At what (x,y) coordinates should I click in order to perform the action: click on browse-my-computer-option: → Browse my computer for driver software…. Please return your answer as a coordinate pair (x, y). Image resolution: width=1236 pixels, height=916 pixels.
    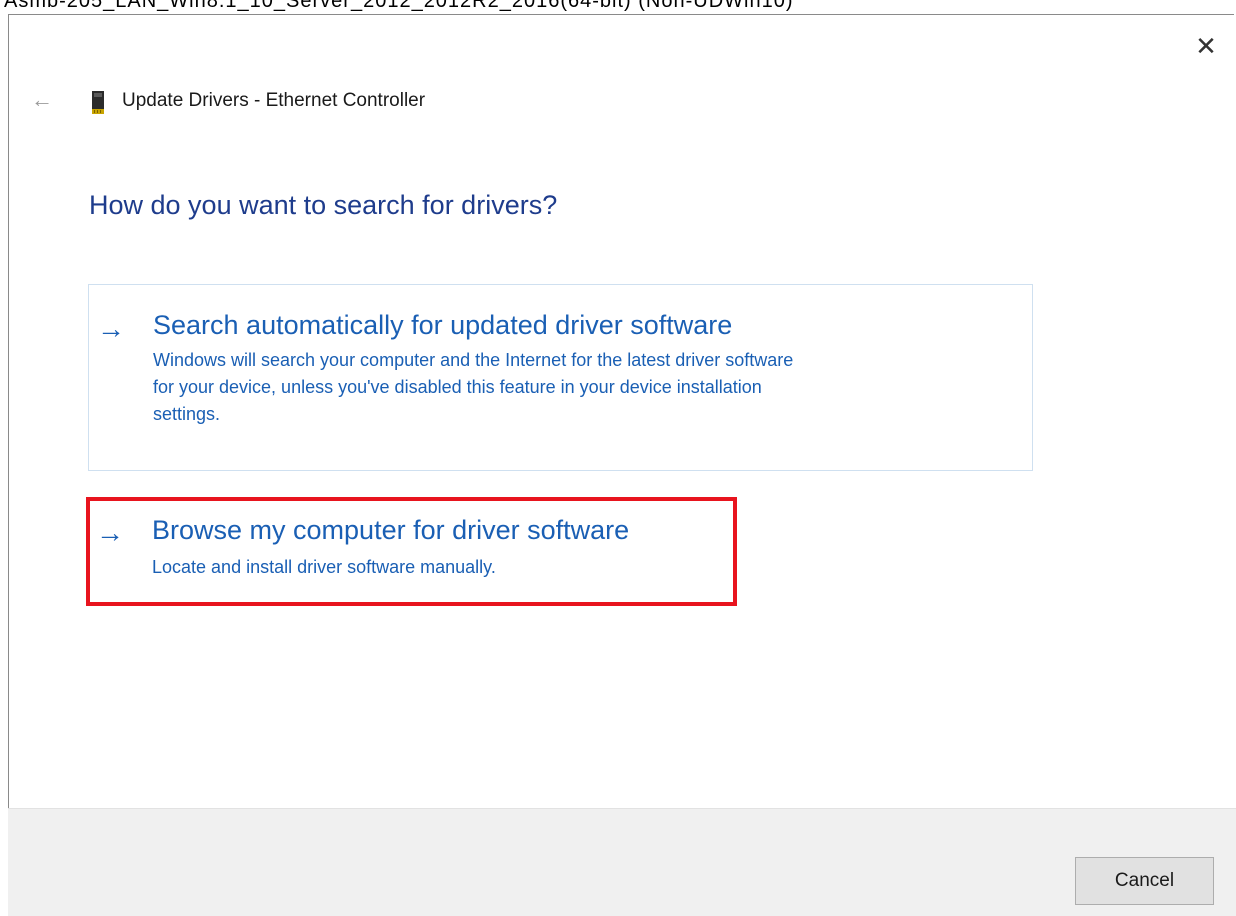
    Looking at the image, I should click on (411, 551).